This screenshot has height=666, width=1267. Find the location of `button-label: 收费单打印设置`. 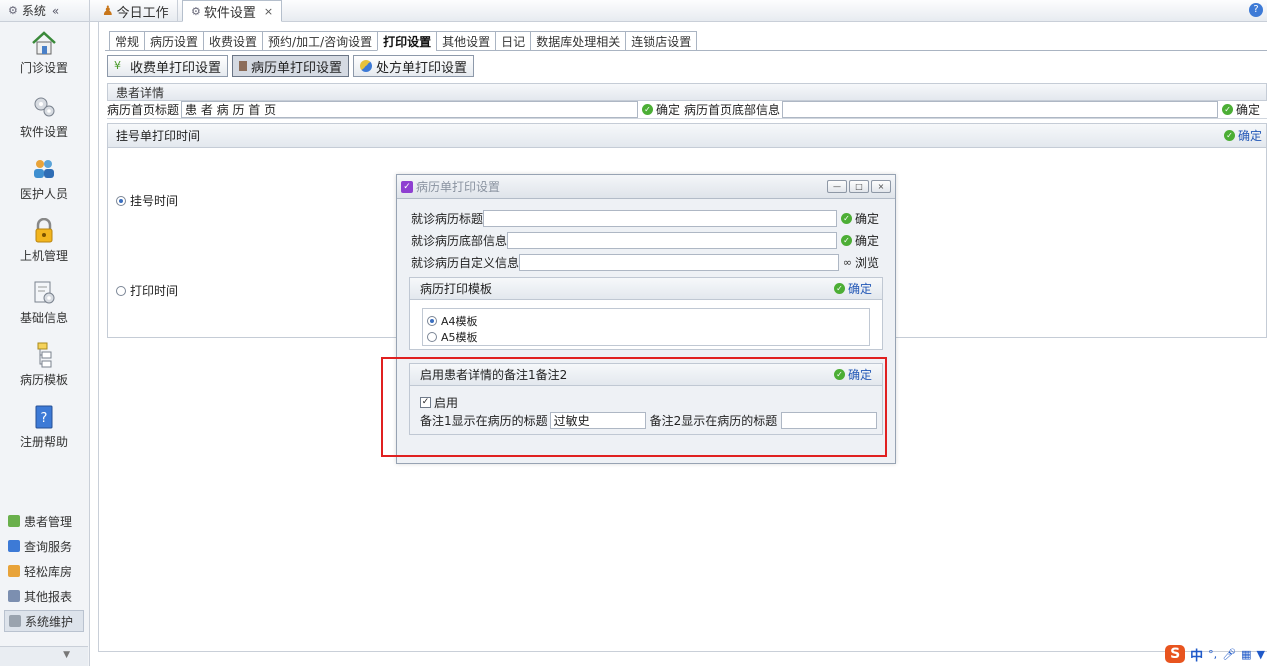

button-label: 收费单打印设置 is located at coordinates (176, 68).